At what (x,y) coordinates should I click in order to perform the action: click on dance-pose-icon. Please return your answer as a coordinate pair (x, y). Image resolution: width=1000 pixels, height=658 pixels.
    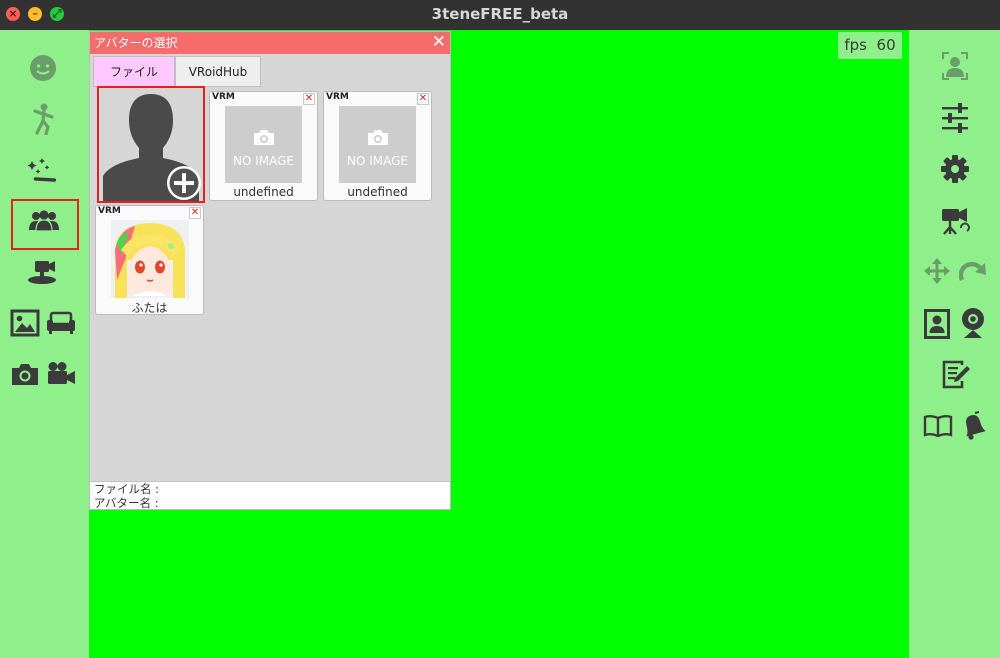
    Looking at the image, I should click on (44, 119).